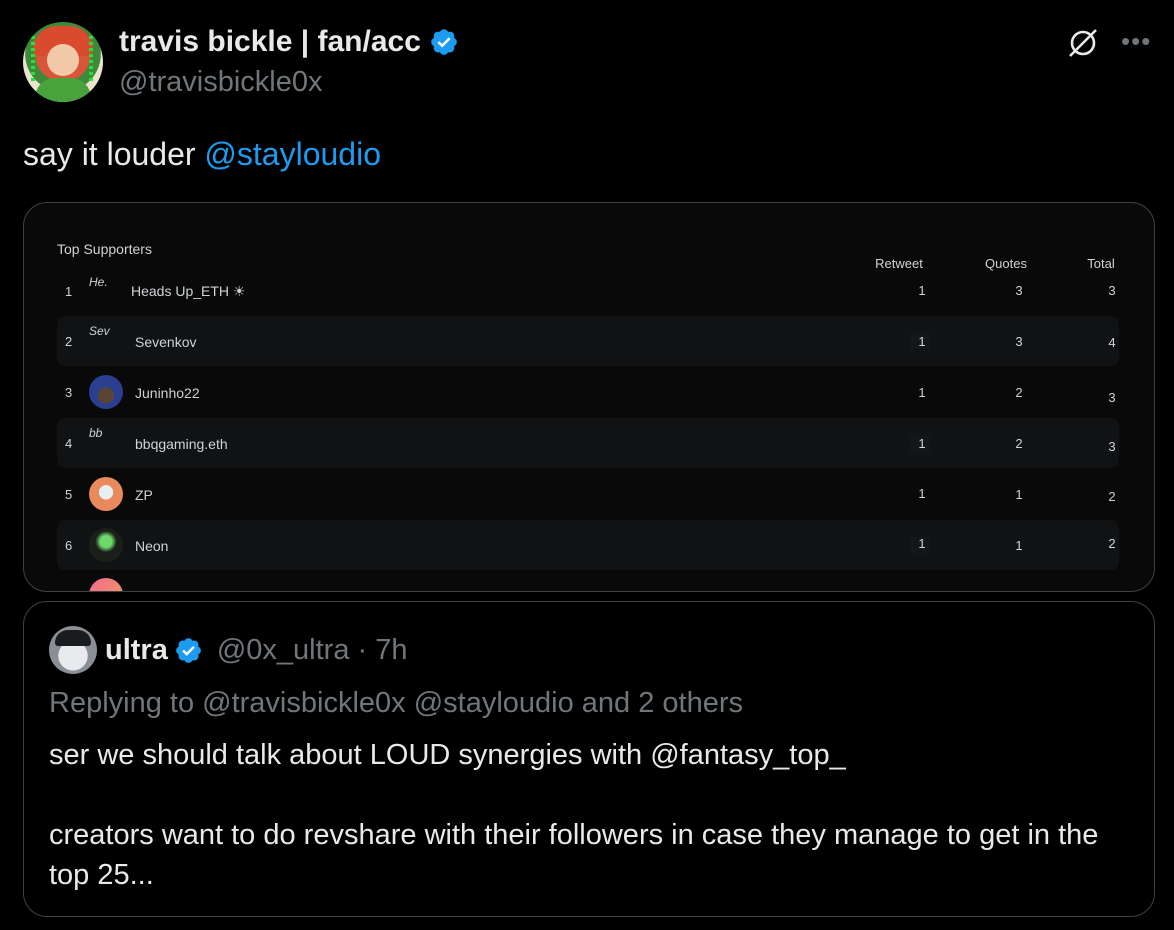  I want to click on quoted-tweet-header: ultra @0x_ultra · 7h, so click(256, 650).